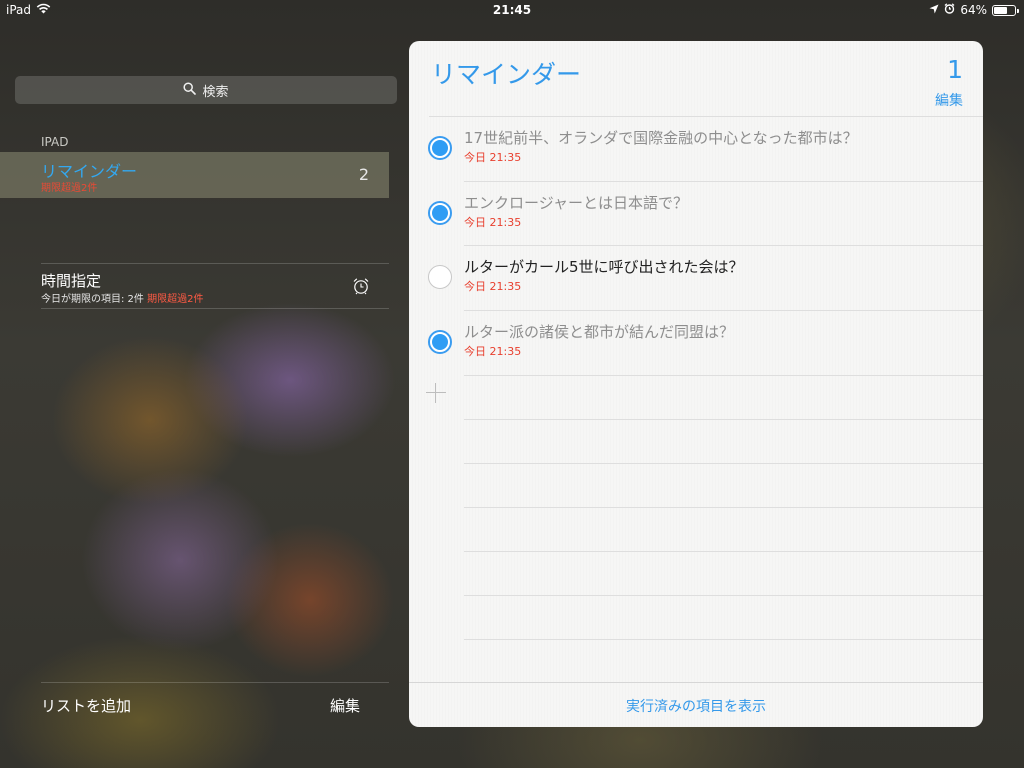 Image resolution: width=1024 pixels, height=768 pixels. What do you see at coordinates (69, 188) in the screenshot?
I see `list-overdue-text: 期限超過2件` at bounding box center [69, 188].